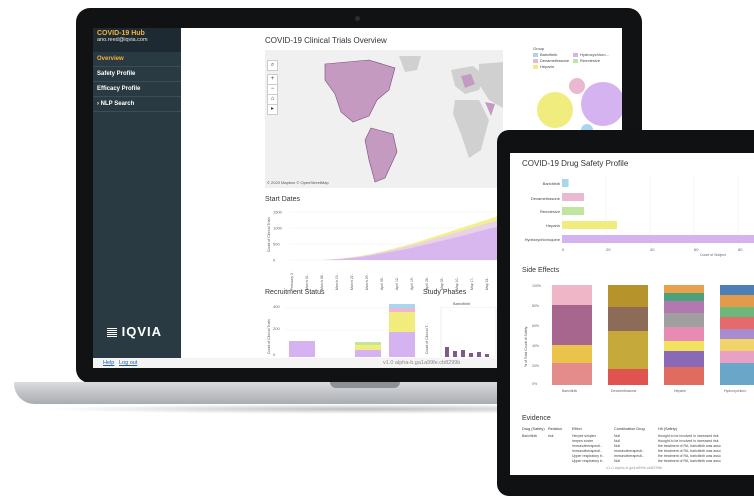  I want to click on table-header: Effect, so click(577, 429).